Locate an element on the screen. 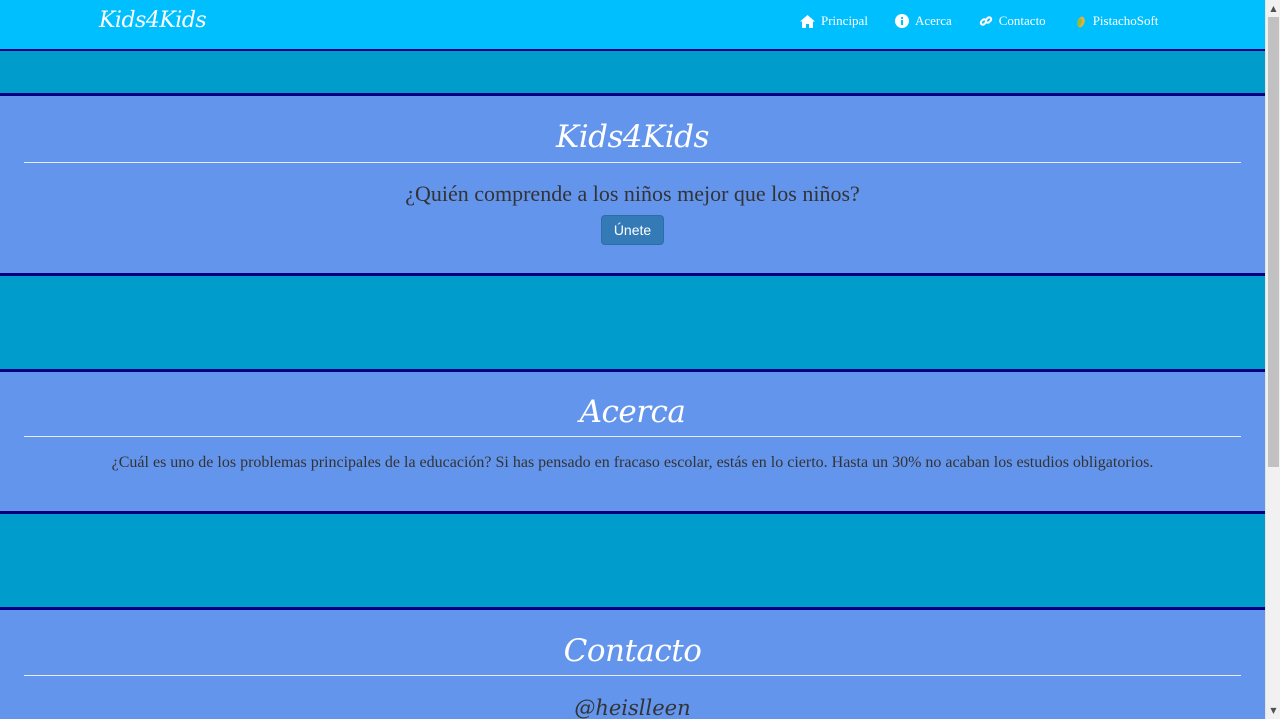 The width and height of the screenshot is (1280, 719). nav-link-principal: Principal is located at coordinates (834, 21).